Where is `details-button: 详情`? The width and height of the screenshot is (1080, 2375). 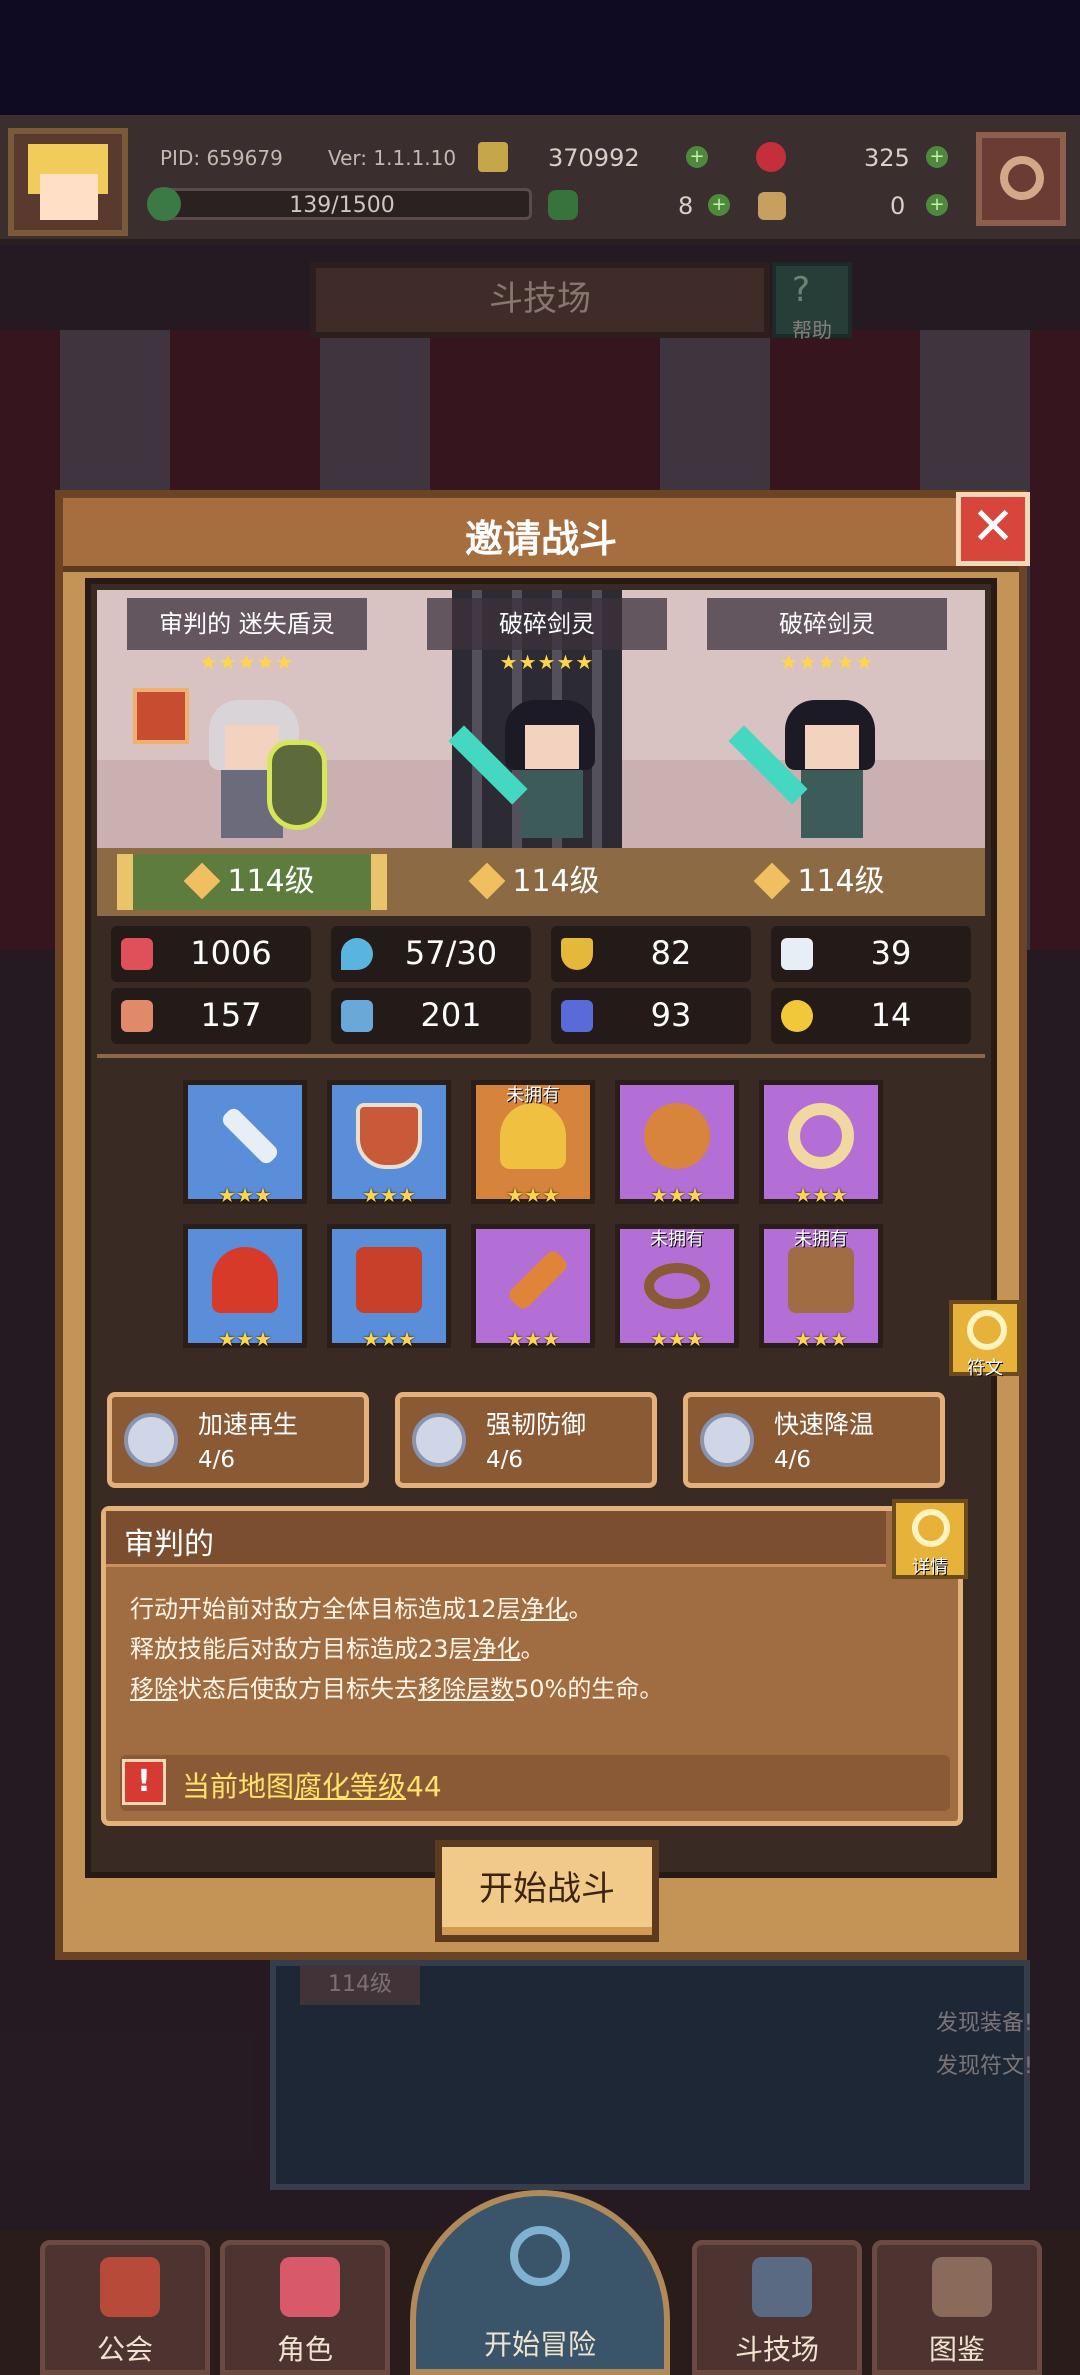
details-button: 详情 is located at coordinates (930, 1539).